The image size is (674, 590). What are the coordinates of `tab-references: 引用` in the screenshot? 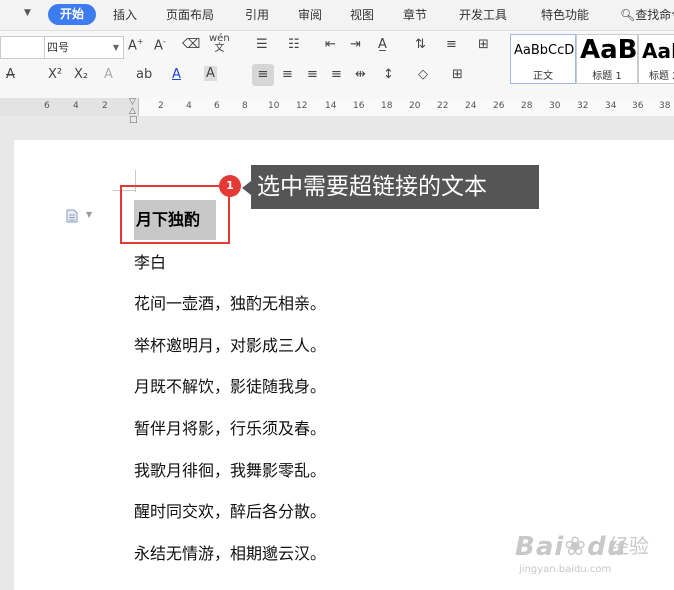 It's located at (257, 14).